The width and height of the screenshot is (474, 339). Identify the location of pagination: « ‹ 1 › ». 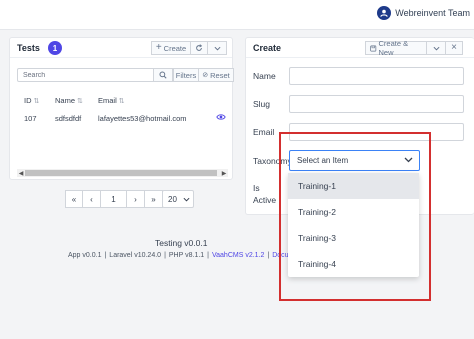
(114, 199).